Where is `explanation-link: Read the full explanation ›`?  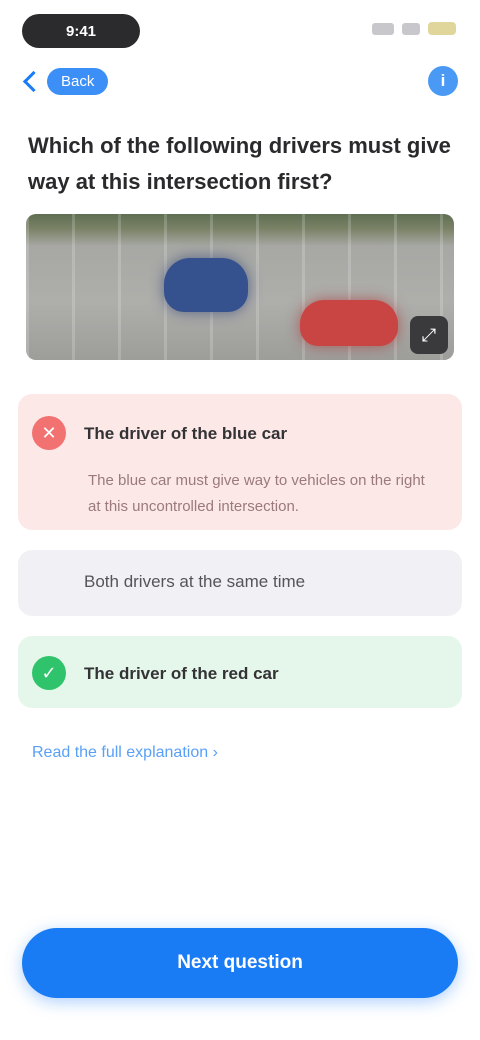
explanation-link: Read the full explanation › is located at coordinates (125, 753).